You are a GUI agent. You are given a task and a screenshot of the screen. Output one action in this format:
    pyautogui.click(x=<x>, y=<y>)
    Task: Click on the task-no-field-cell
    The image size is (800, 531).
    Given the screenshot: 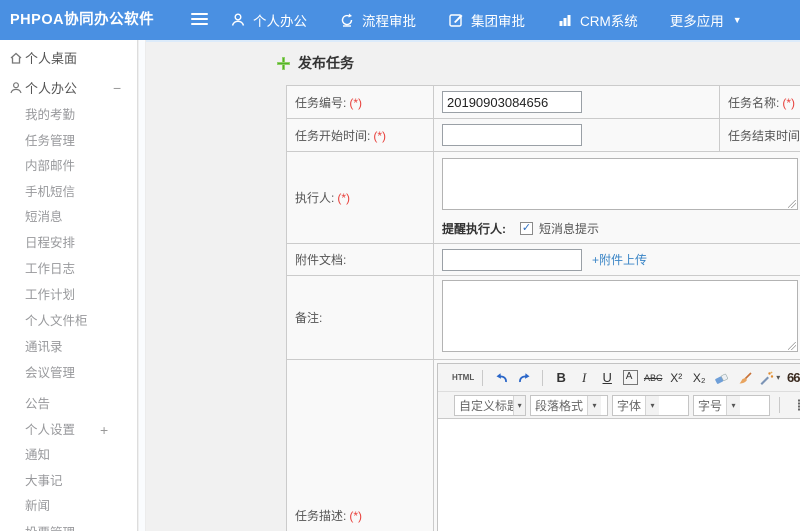 What is the action you would take?
    pyautogui.click(x=576, y=102)
    